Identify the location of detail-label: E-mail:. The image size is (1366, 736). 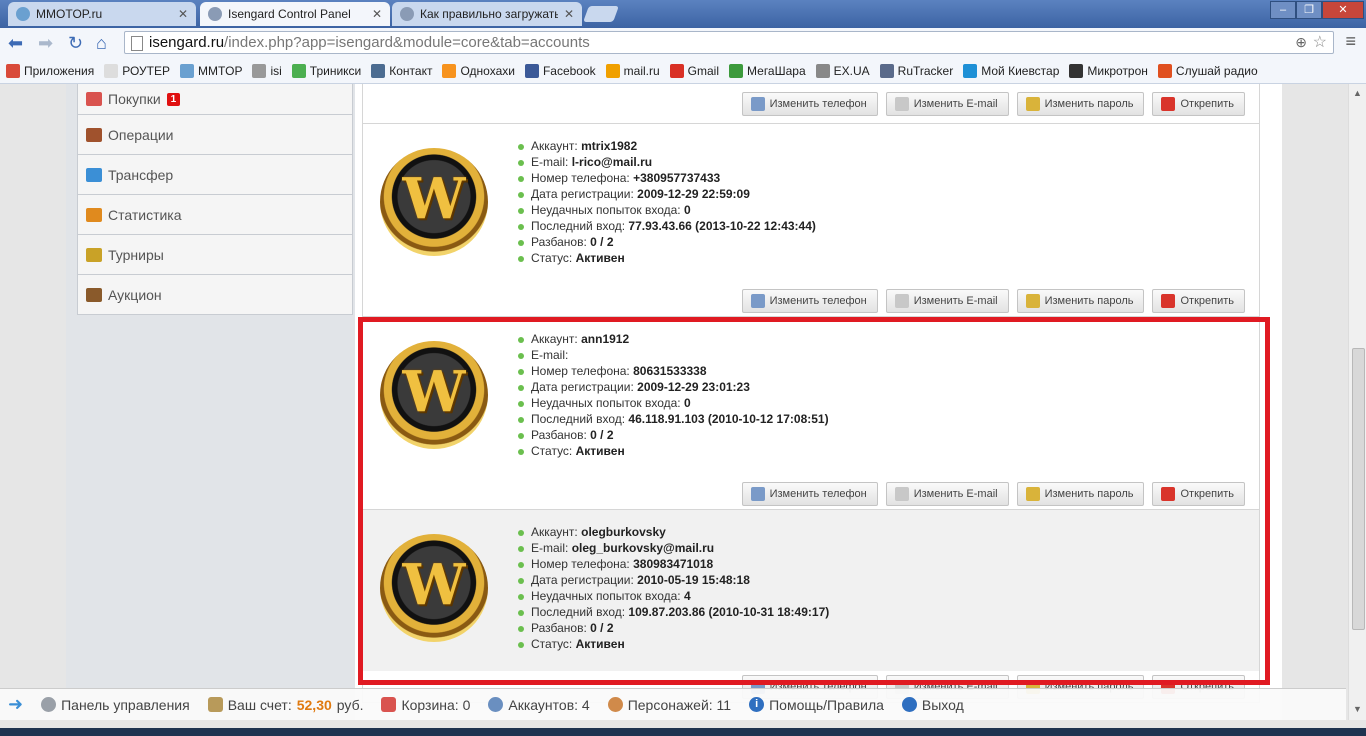
(550, 355).